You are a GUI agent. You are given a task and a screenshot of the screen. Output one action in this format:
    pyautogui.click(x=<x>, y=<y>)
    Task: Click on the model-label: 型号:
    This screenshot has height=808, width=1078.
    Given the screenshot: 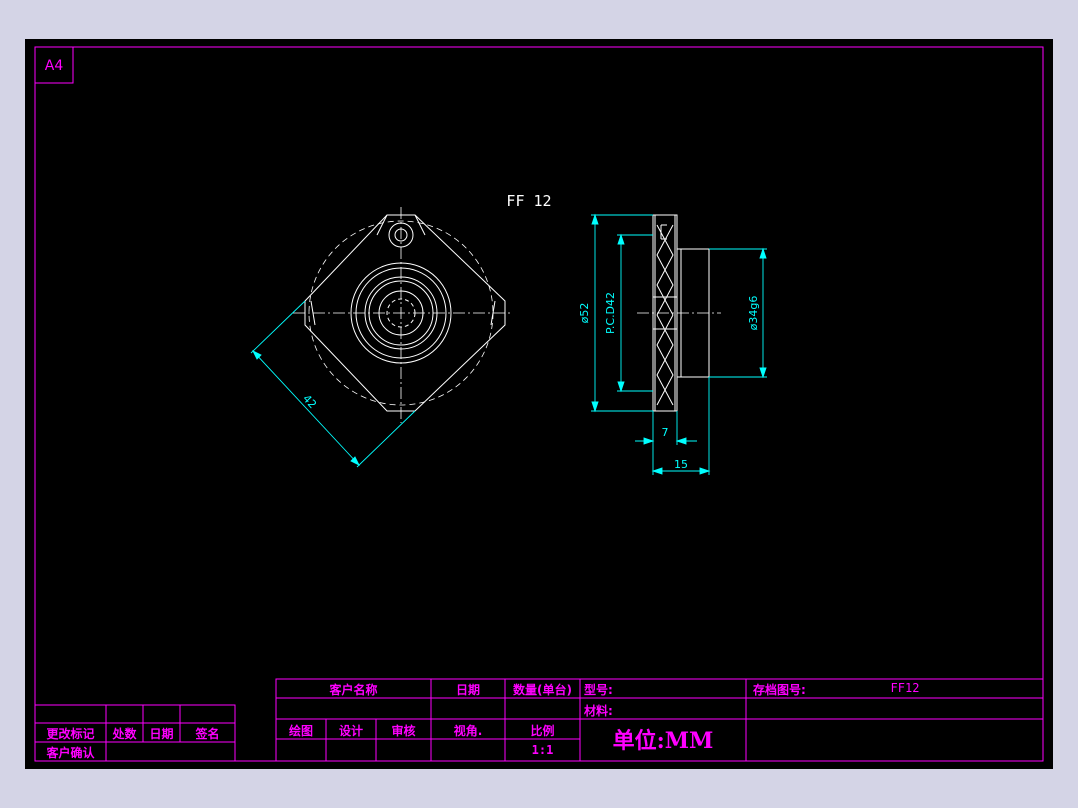 What is the action you would take?
    pyautogui.click(x=598, y=690)
    